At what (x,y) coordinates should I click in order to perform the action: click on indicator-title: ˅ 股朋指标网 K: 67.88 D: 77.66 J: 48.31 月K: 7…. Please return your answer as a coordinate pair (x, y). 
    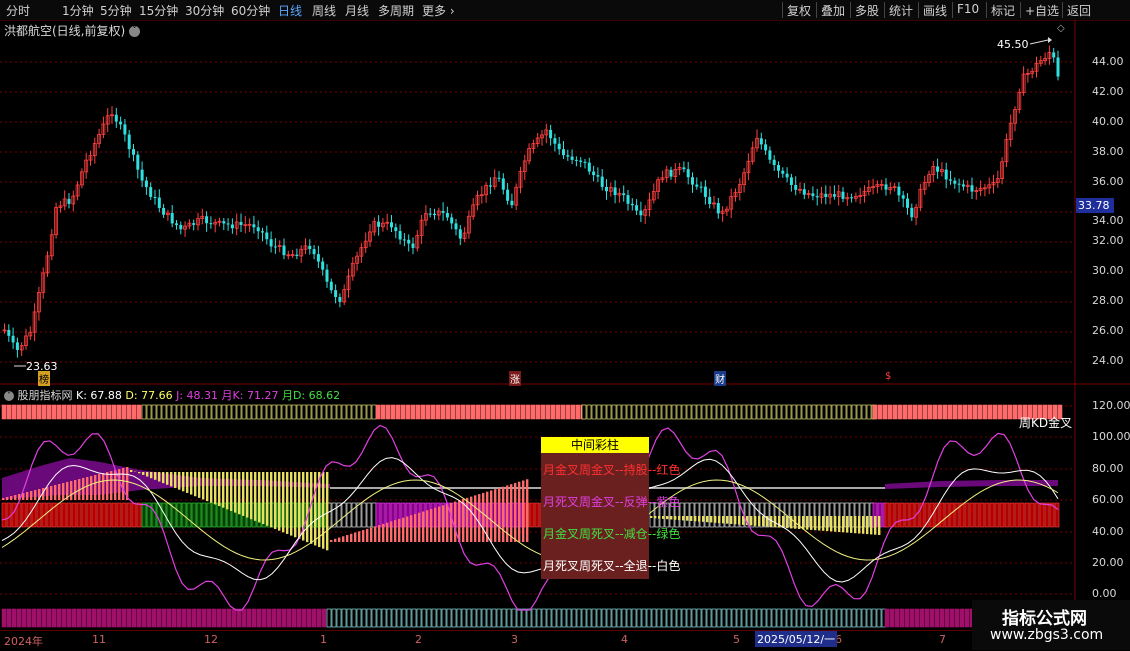
    Looking at the image, I should click on (172, 395).